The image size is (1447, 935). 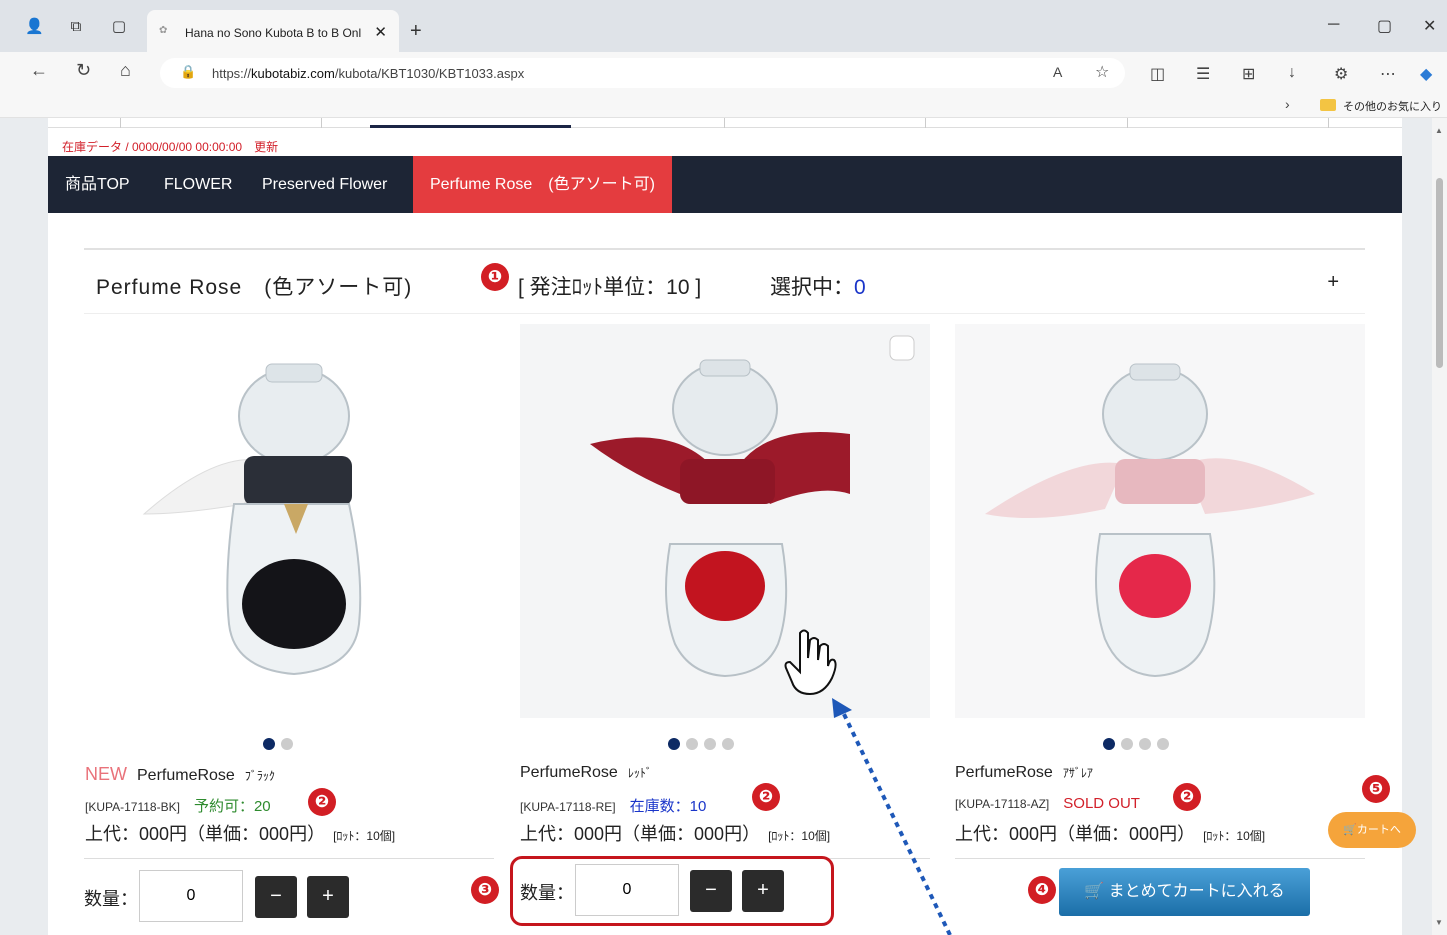 I want to click on annotation-arrow, so click(x=892, y=816).